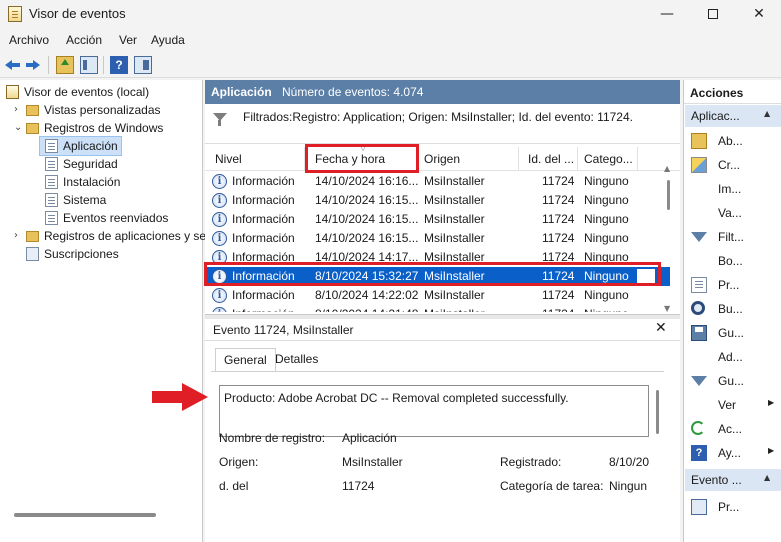  What do you see at coordinates (168, 40) in the screenshot?
I see `menu-ayuda: Ayuda` at bounding box center [168, 40].